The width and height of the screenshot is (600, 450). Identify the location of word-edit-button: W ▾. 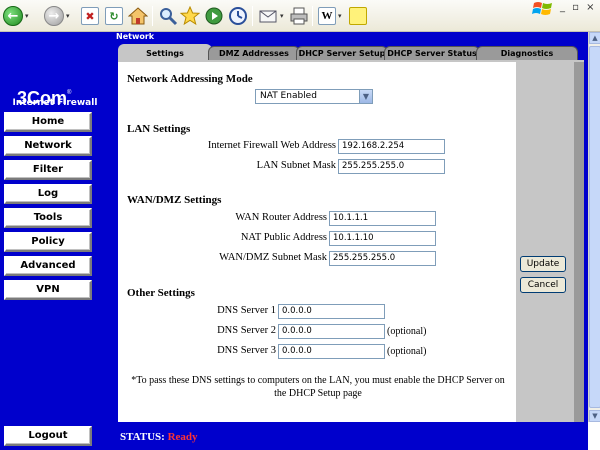
(330, 16).